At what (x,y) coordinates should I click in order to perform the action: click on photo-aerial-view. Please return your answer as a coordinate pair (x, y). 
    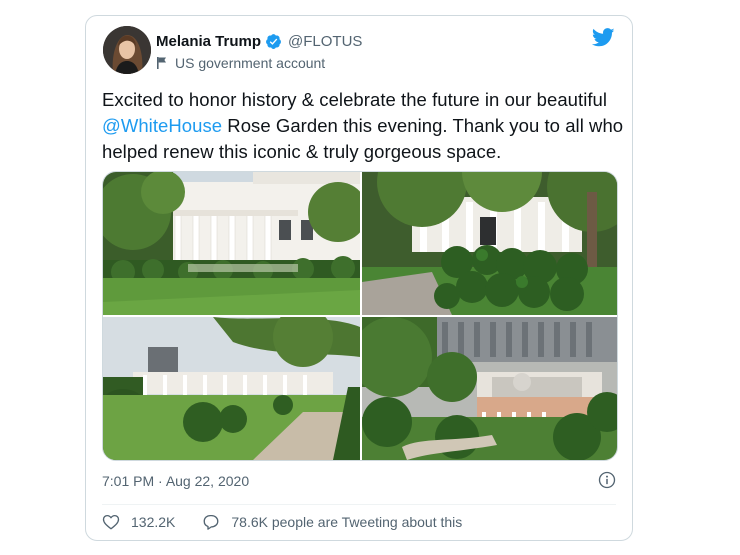
    Looking at the image, I should click on (489, 388).